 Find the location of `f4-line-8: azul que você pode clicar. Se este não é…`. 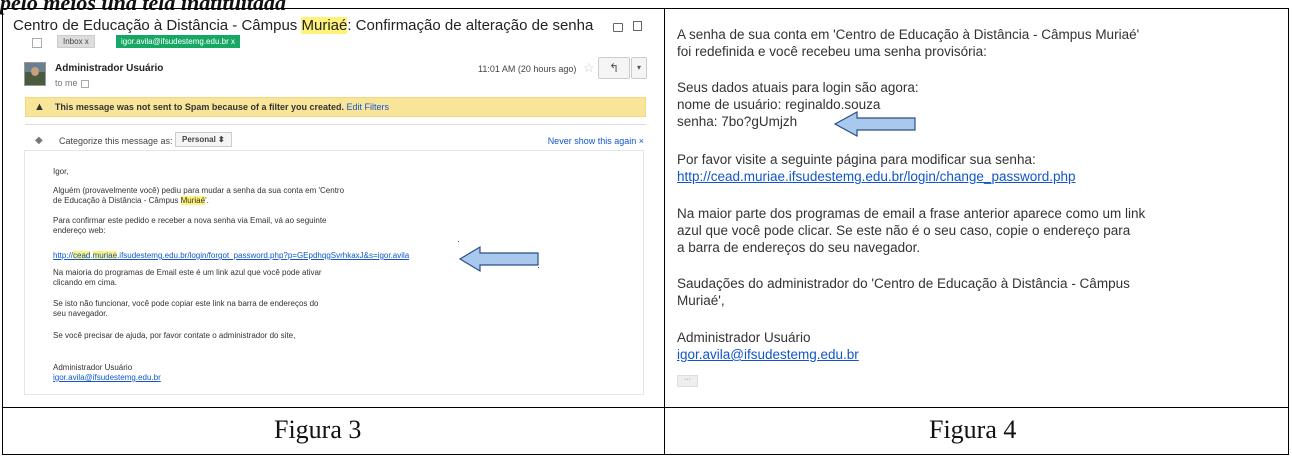

f4-line-8: azul que você pode clicar. Se este não é… is located at coordinates (904, 230).